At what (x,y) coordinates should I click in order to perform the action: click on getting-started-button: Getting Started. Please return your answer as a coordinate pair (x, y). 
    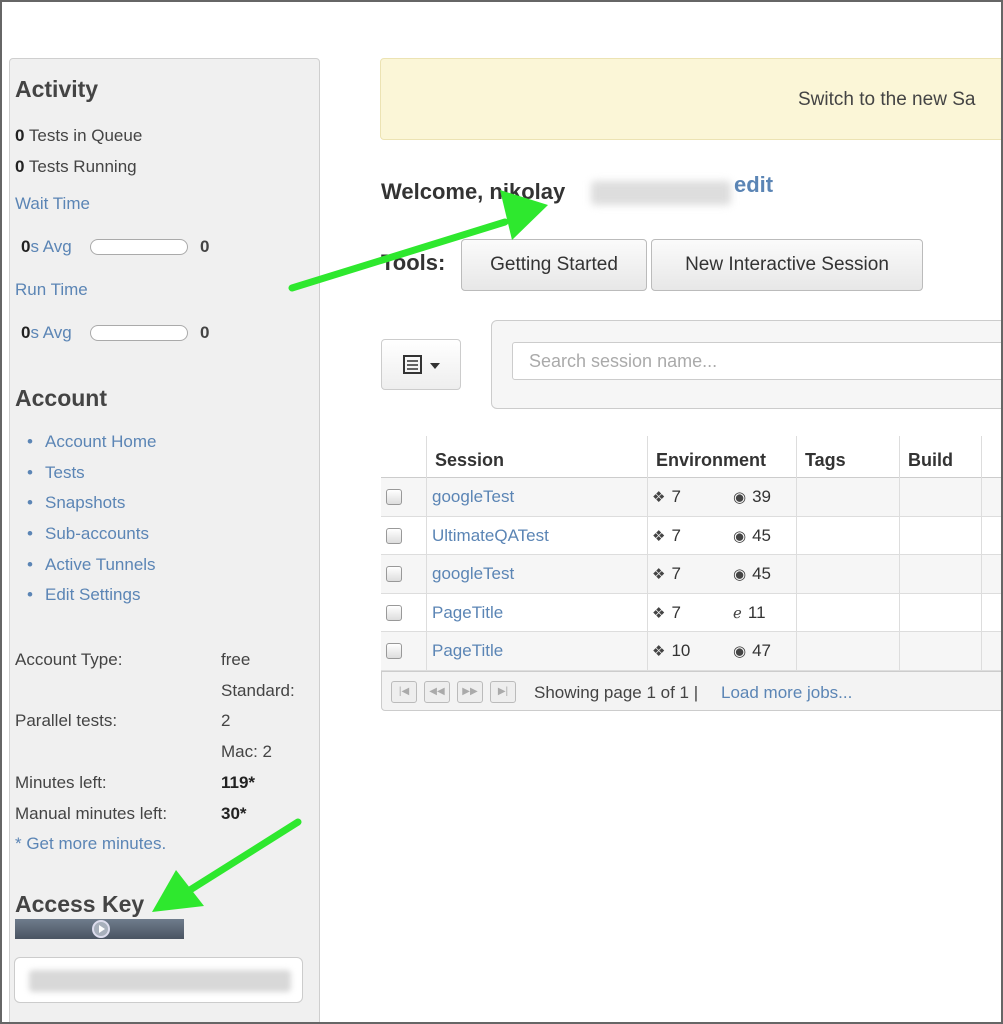
    Looking at the image, I should click on (554, 265).